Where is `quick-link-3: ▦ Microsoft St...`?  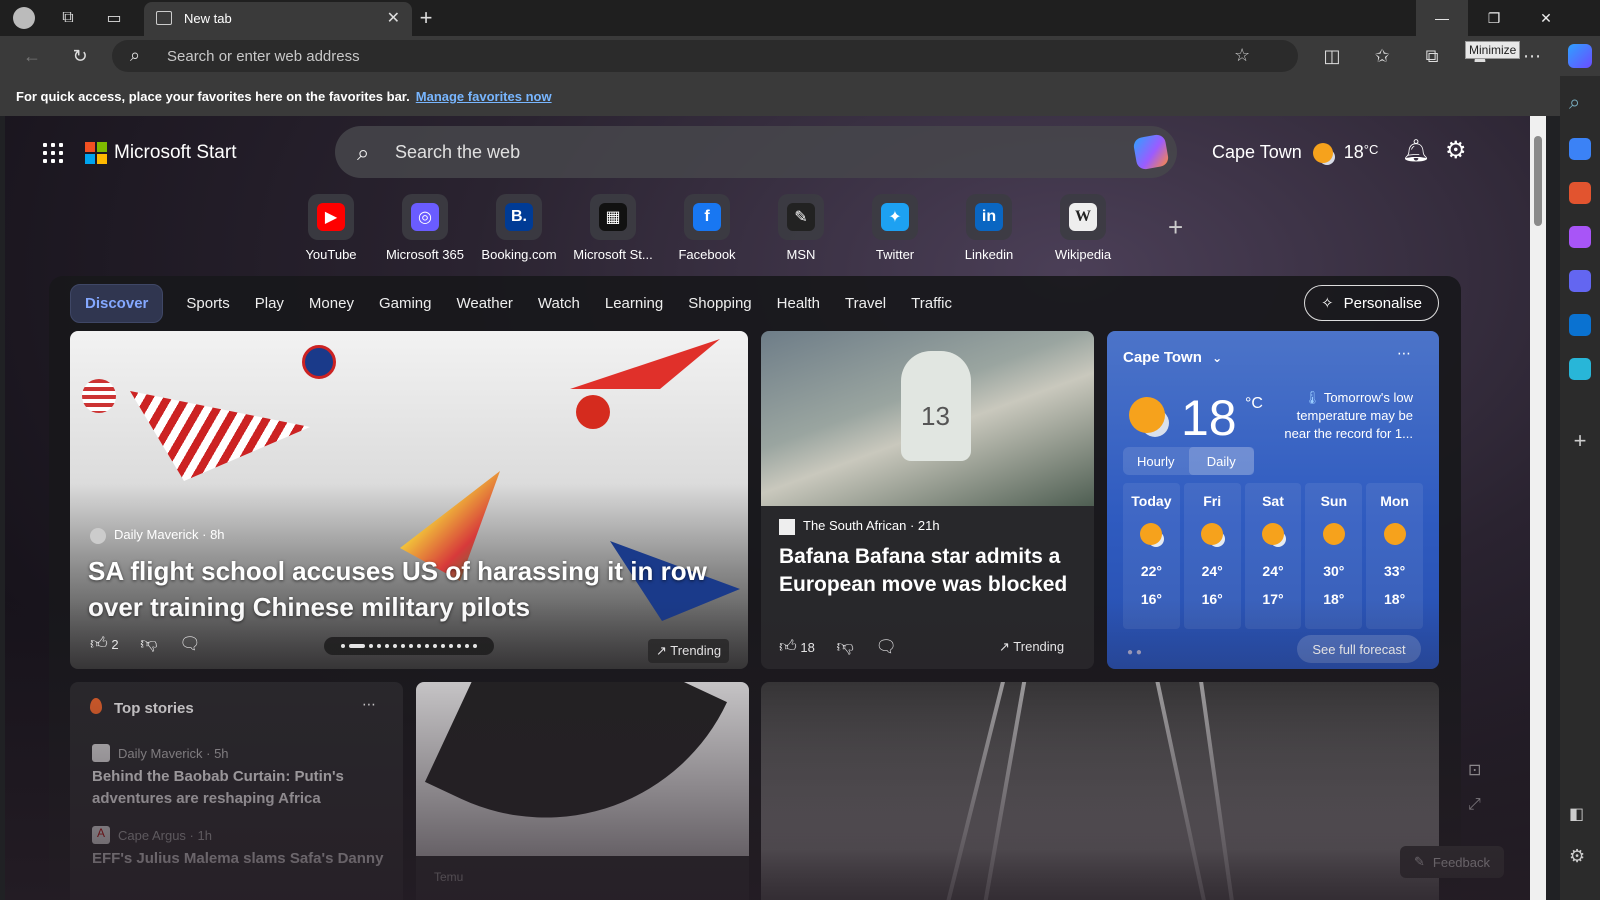
quick-link-3: ▦ Microsoft St... is located at coordinates (613, 228).